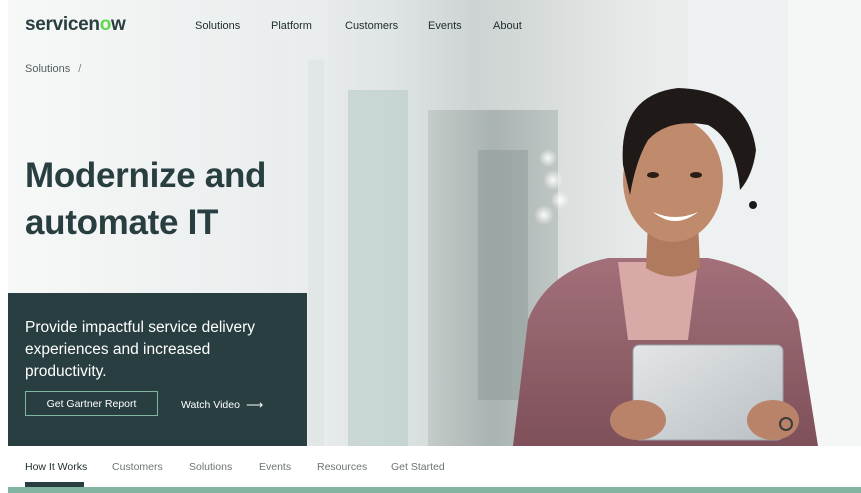 Image resolution: width=861 pixels, height=493 pixels. What do you see at coordinates (217, 26) in the screenshot?
I see `nav-solutions: Solutions` at bounding box center [217, 26].